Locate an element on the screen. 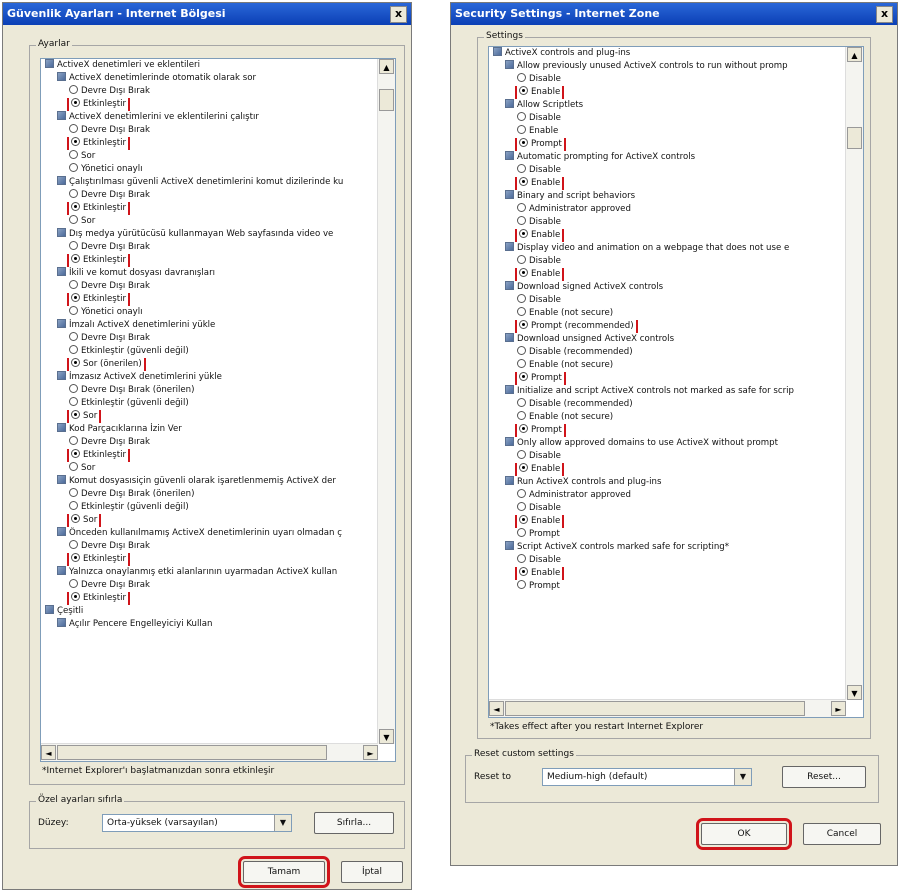  left-scroll-thumb is located at coordinates (386, 100).